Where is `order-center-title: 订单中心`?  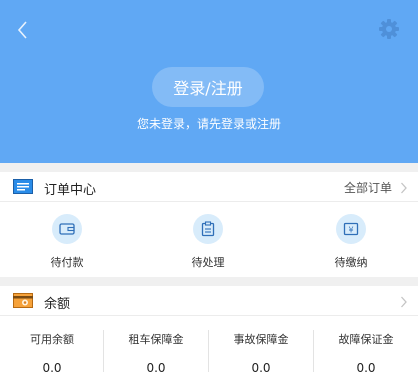
order-center-title: 订单中心 is located at coordinates (70, 190).